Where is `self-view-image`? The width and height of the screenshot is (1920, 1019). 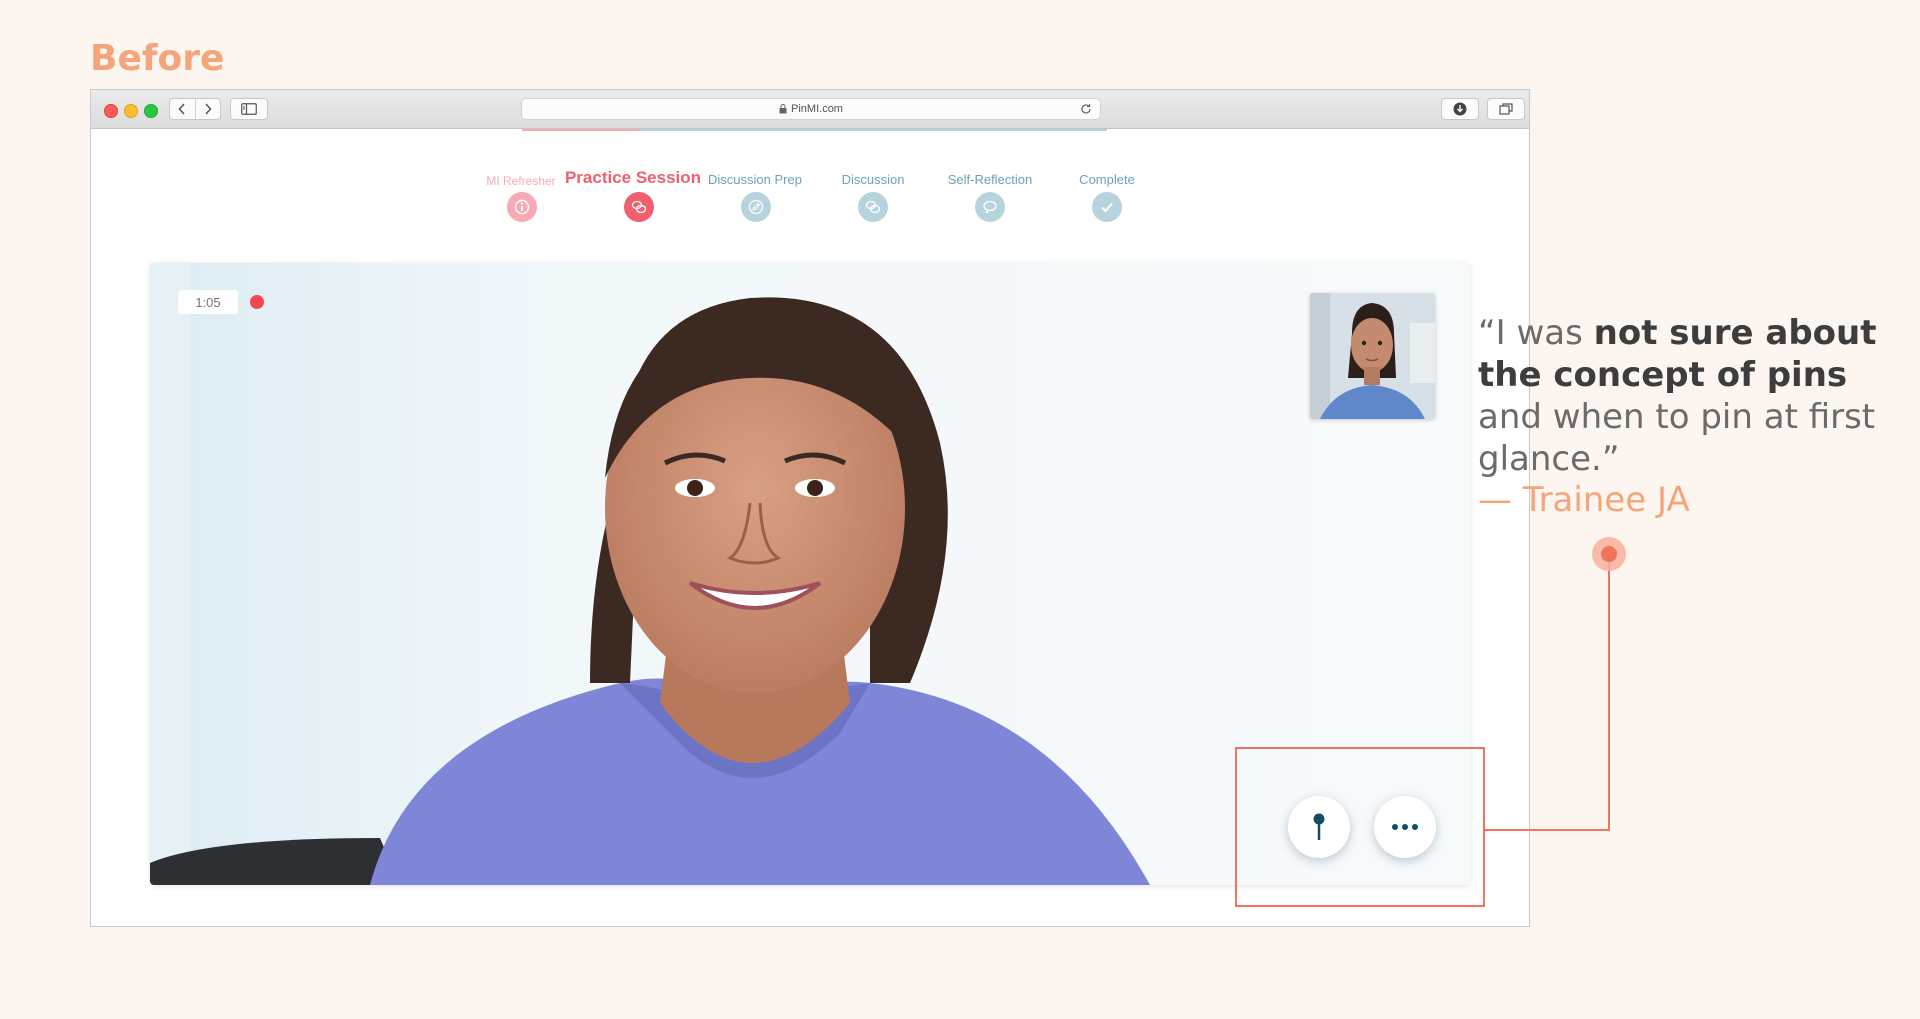 self-view-image is located at coordinates (1372, 356).